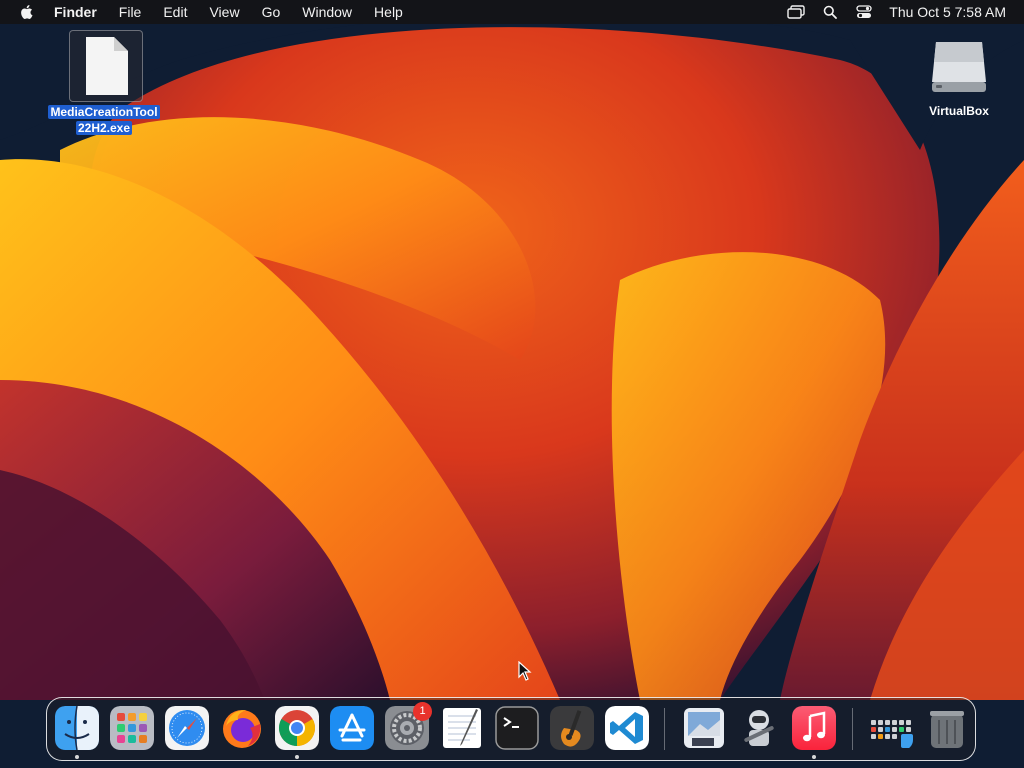 The image size is (1024, 768). I want to click on trash-icon, so click(947, 728).